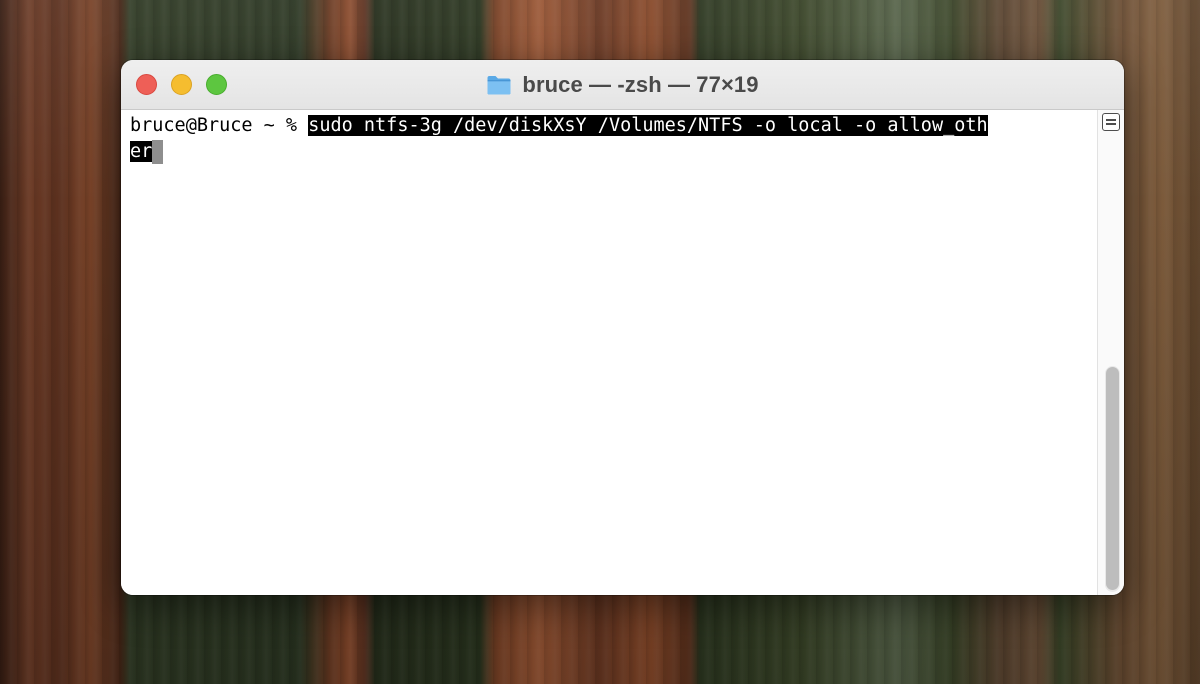 The image size is (1200, 684). I want to click on selected-command-text-wrap: er, so click(141, 151).